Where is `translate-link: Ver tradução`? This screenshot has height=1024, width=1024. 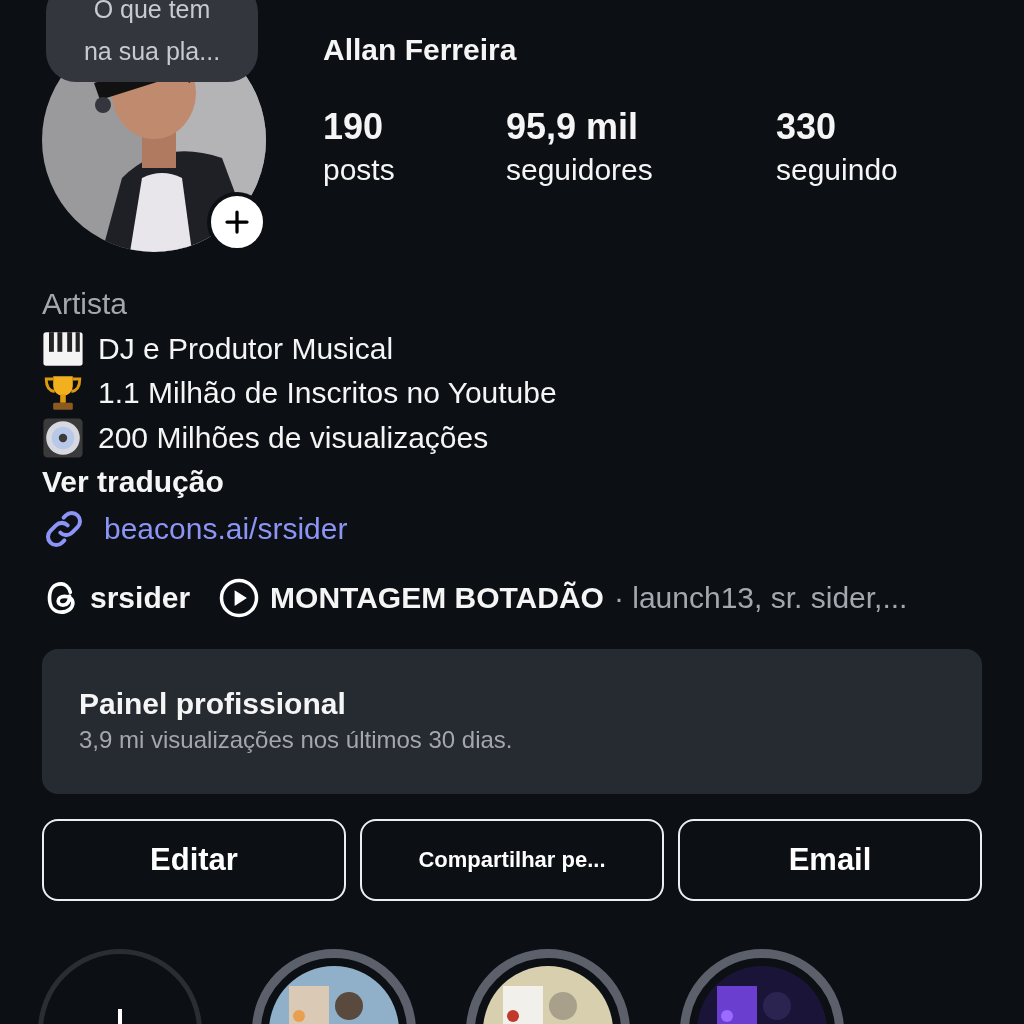
translate-link: Ver tradução is located at coordinates (512, 482).